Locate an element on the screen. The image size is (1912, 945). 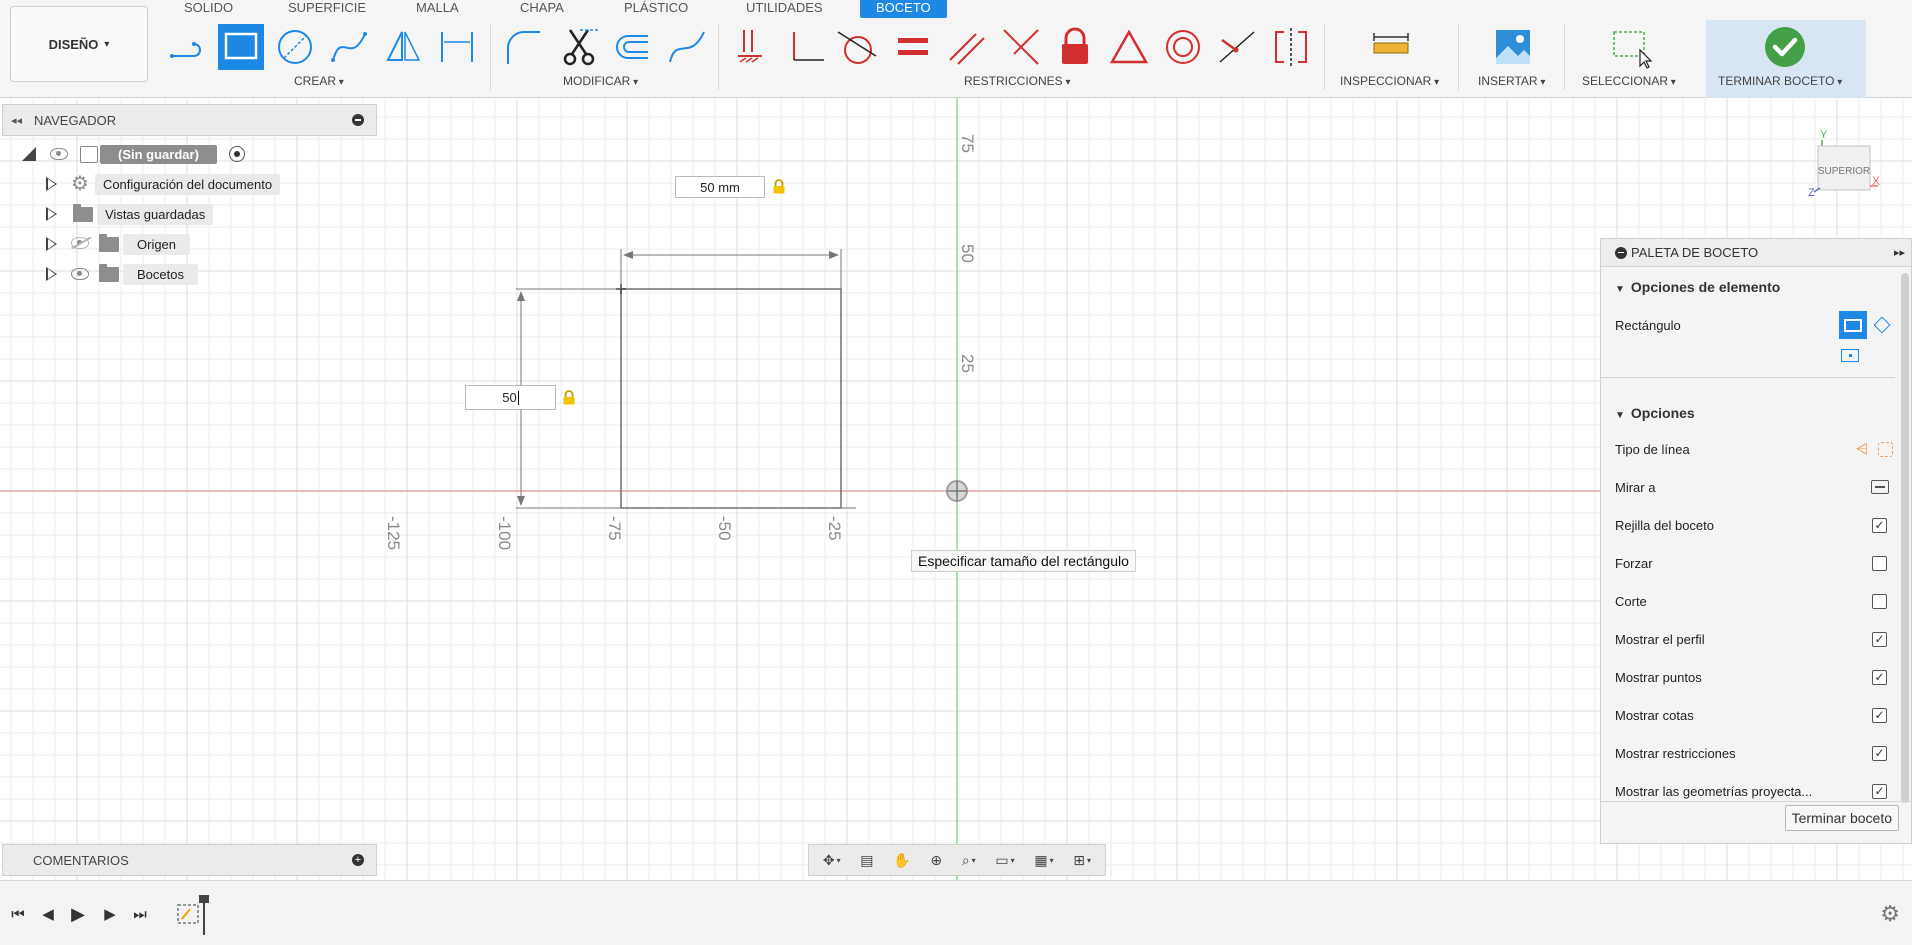
select-tool-button is located at coordinates (1631, 47).